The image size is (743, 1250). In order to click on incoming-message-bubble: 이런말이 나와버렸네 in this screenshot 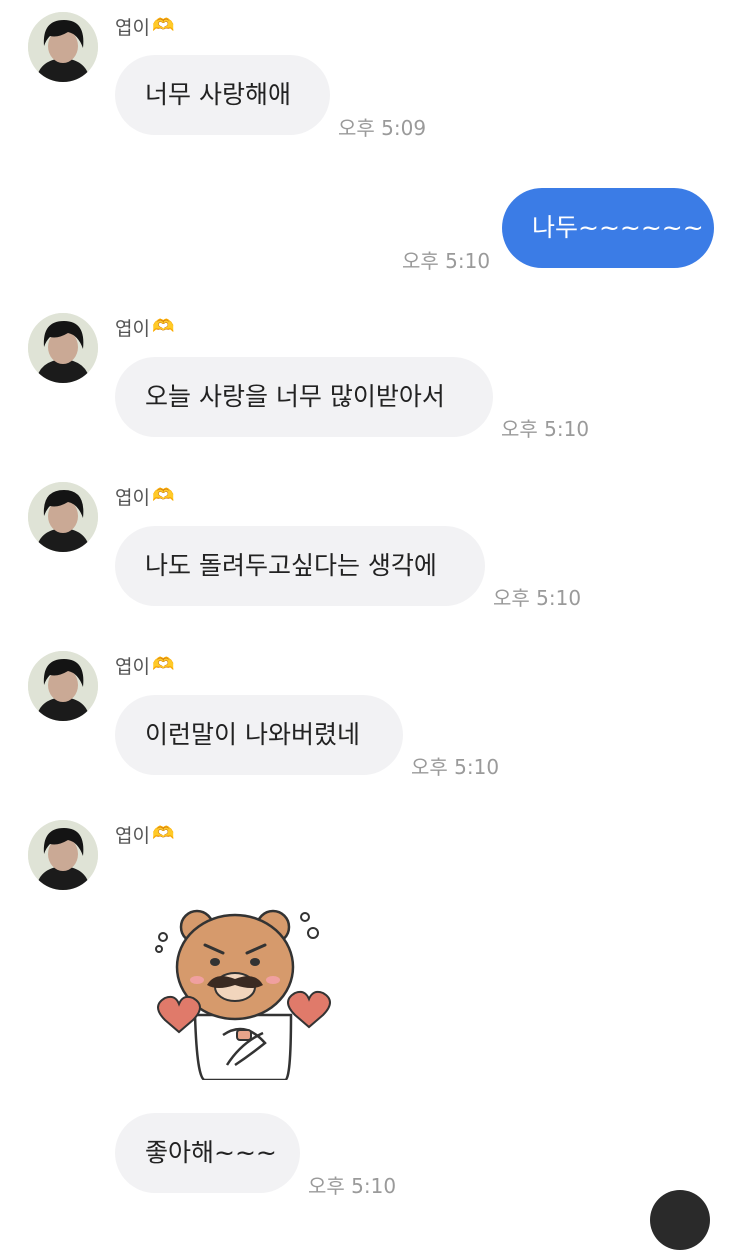, I will do `click(259, 735)`.